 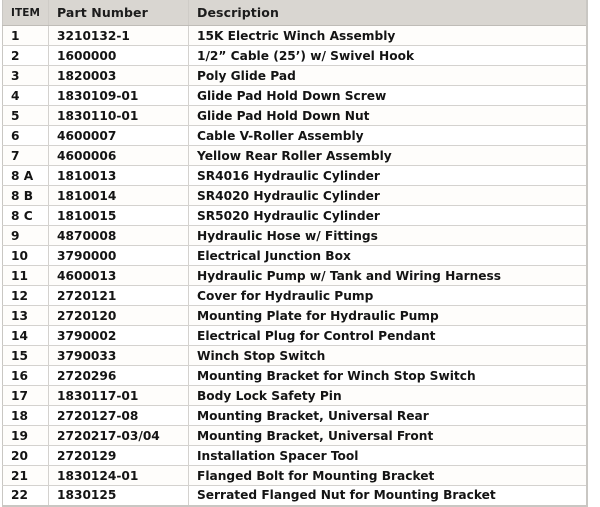 I want to click on table-row: 7 4600006 Yellow Rear Roller Assembly, so click(x=294, y=155).